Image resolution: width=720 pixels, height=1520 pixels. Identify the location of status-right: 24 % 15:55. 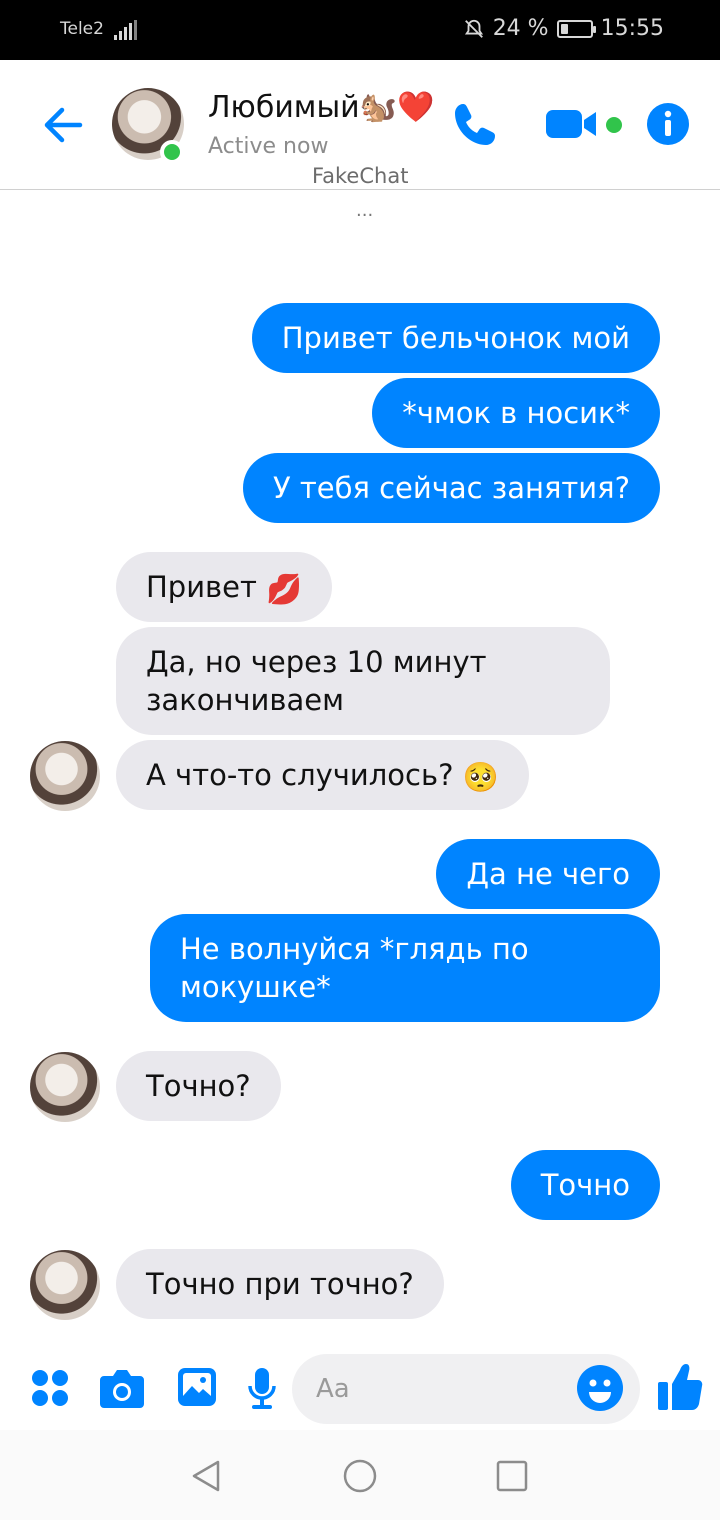
(563, 28).